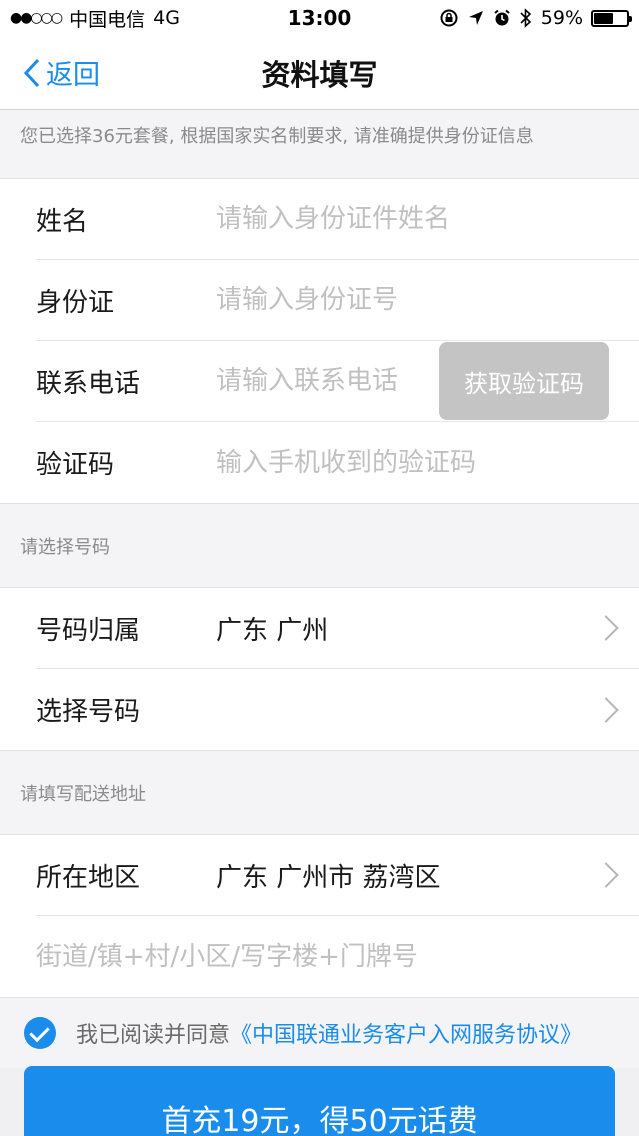 This screenshot has width=639, height=1136. I want to click on area-row: 所在地区 广东 广州市 荔湾区, so click(337, 875).